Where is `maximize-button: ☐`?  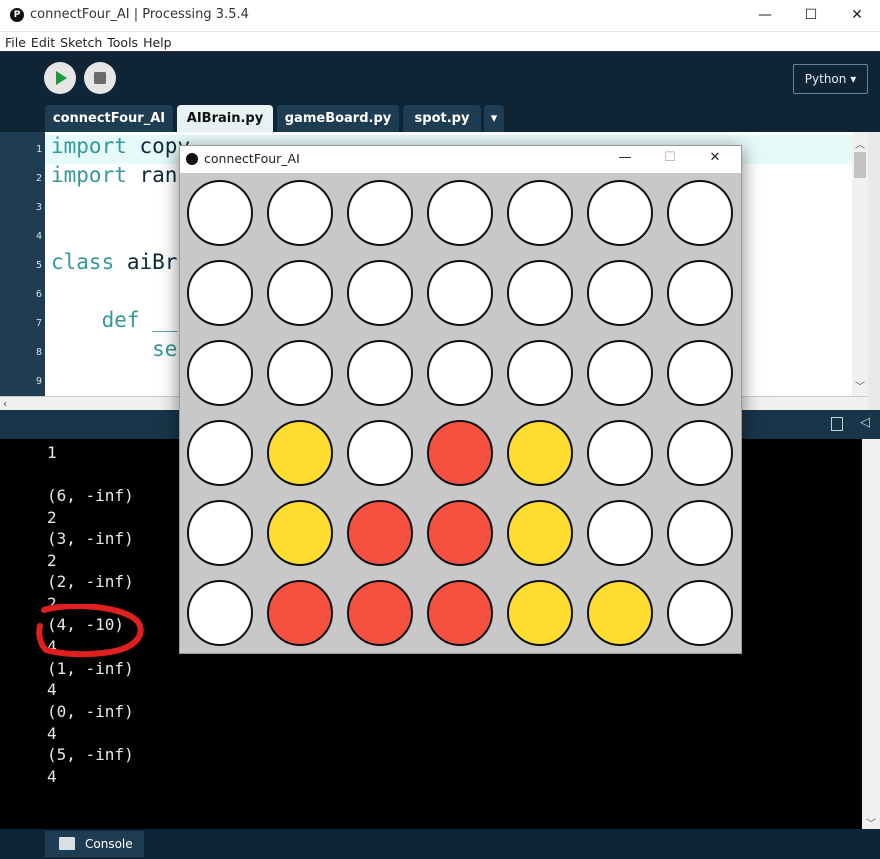
maximize-button: ☐ is located at coordinates (811, 15).